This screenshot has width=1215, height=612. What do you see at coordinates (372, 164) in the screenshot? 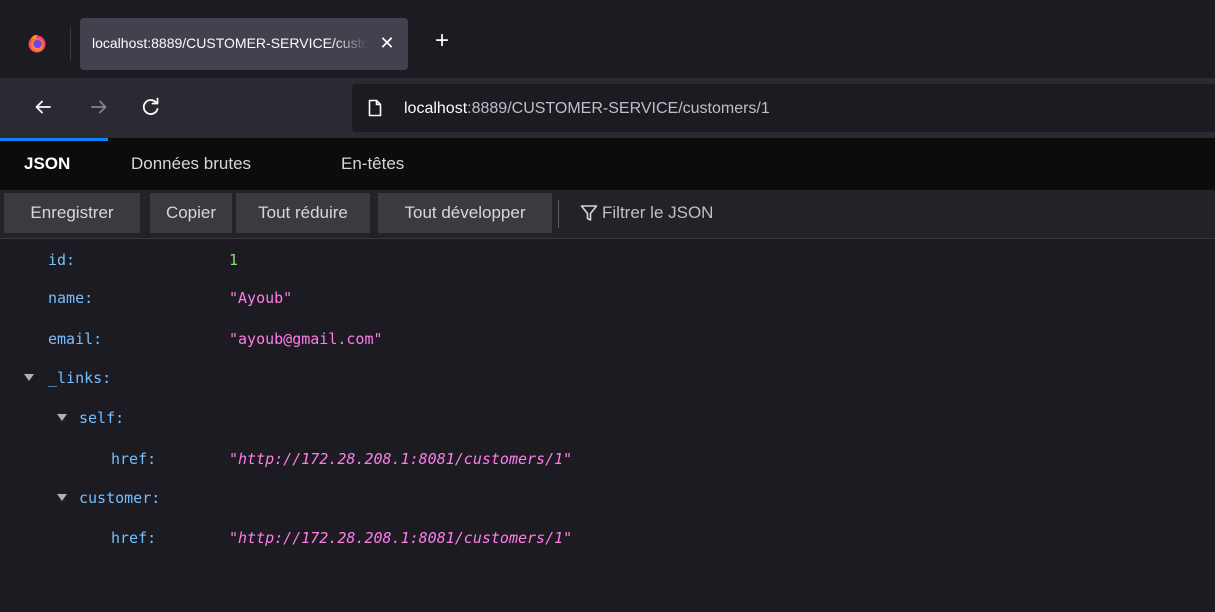
I see `tab-headers: En-têtes` at bounding box center [372, 164].